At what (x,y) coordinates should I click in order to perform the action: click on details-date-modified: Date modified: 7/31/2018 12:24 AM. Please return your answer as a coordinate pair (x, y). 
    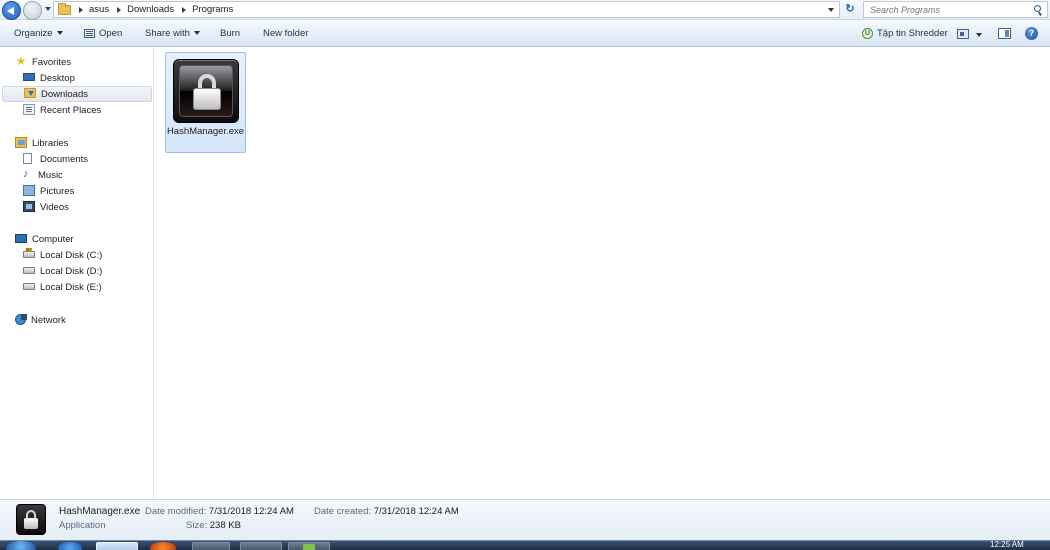
    Looking at the image, I should click on (219, 511).